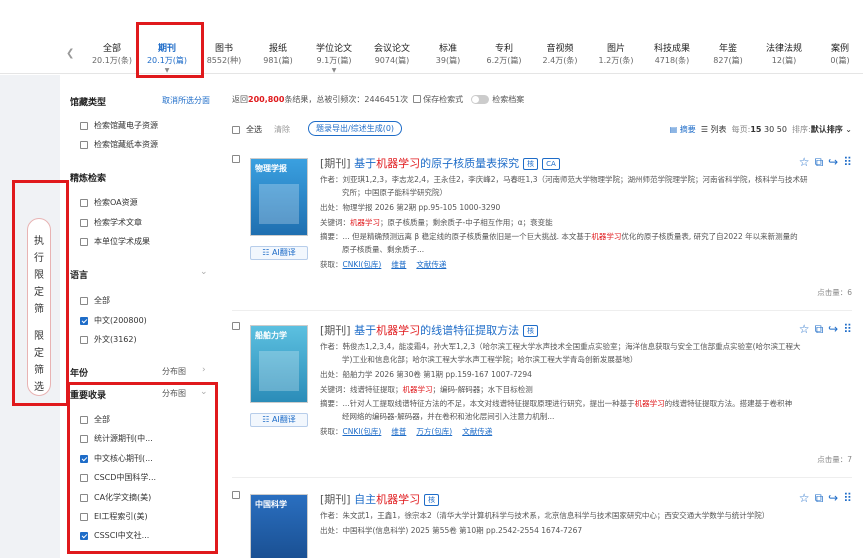 The width and height of the screenshot is (863, 558). What do you see at coordinates (119, 144) in the screenshot?
I see `filter-print: 检索馆藏纸本资源` at bounding box center [119, 144].